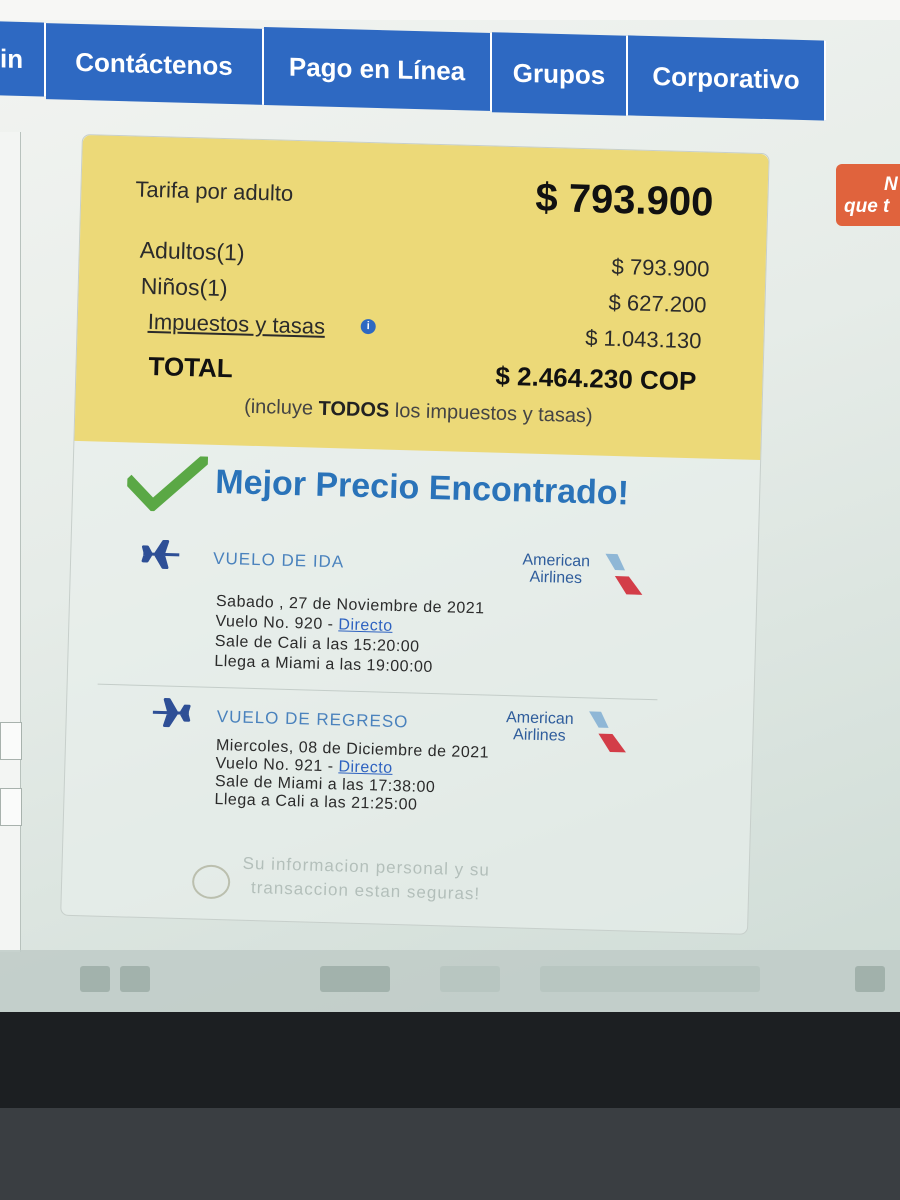 The height and width of the screenshot is (1200, 900). I want to click on outbound-flight-number: Vuelo No. 920 - Directo, so click(304, 624).